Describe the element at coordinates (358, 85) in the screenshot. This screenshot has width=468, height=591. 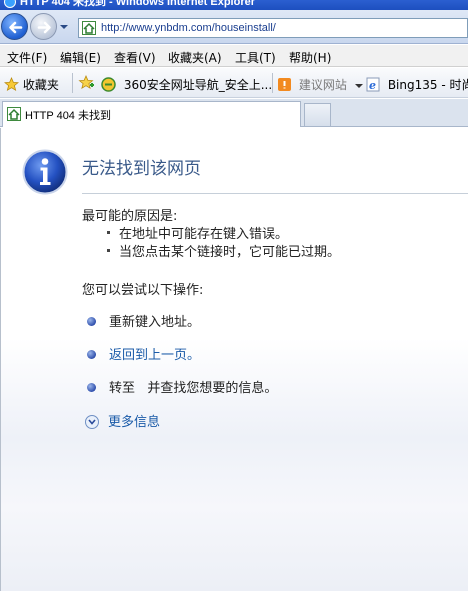
I see `chevron-down-icon` at that location.